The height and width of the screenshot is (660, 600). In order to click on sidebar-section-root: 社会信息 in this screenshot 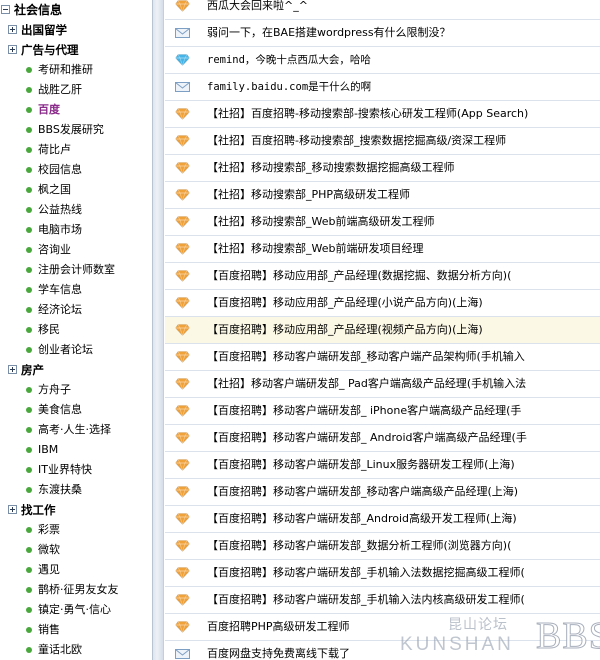, I will do `click(76, 10)`.